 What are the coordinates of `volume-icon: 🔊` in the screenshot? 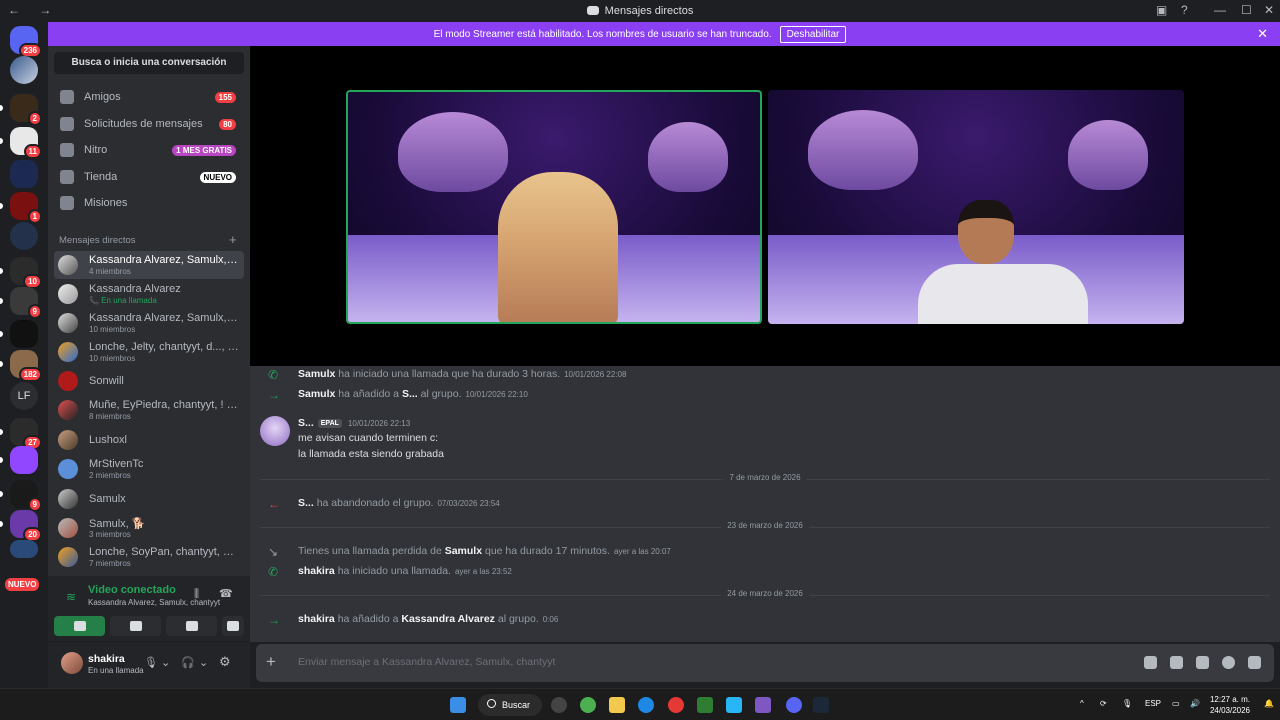 It's located at (1195, 703).